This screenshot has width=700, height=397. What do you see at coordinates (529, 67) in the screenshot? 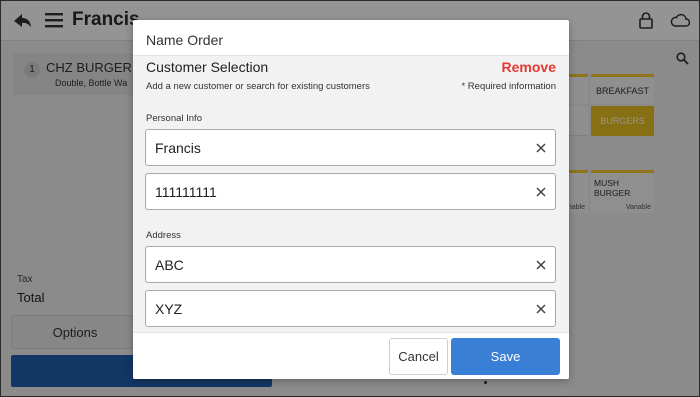
I see `remove-button: Remove` at bounding box center [529, 67].